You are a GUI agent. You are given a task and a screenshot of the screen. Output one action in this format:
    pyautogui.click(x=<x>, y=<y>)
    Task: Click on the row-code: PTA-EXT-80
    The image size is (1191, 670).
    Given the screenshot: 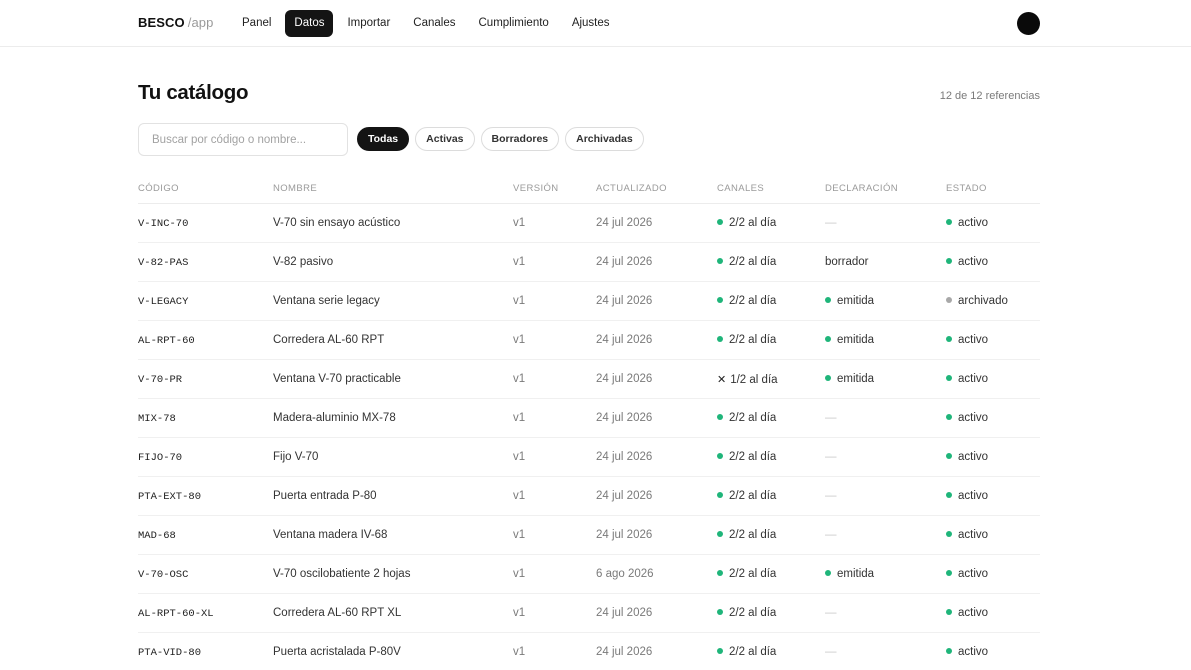 What is the action you would take?
    pyautogui.click(x=170, y=497)
    